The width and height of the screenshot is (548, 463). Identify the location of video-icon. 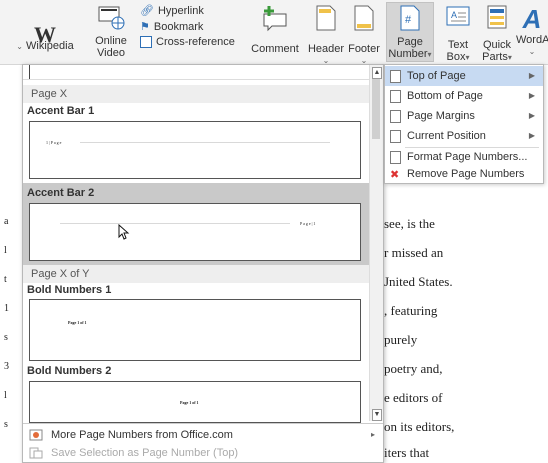
(111, 18).